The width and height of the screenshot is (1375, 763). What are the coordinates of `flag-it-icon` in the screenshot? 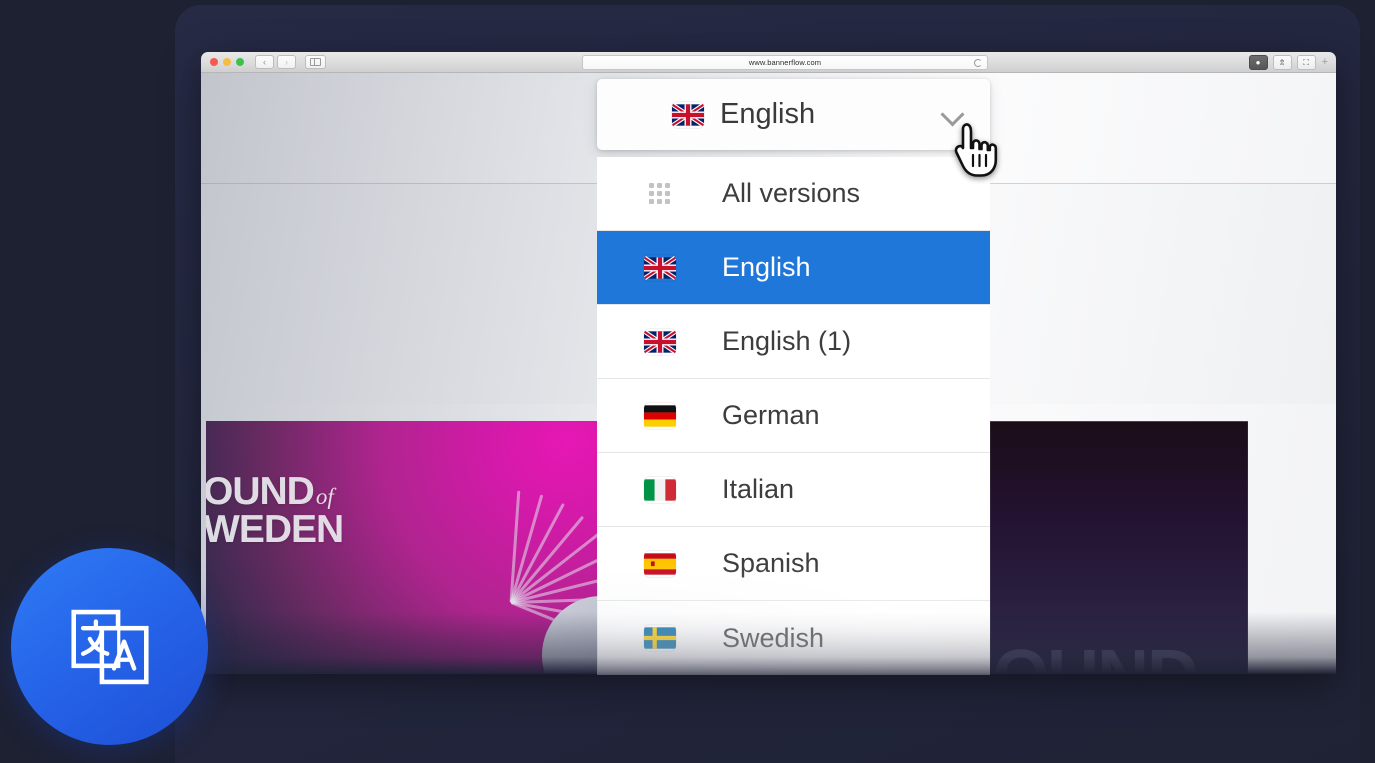 It's located at (659, 490).